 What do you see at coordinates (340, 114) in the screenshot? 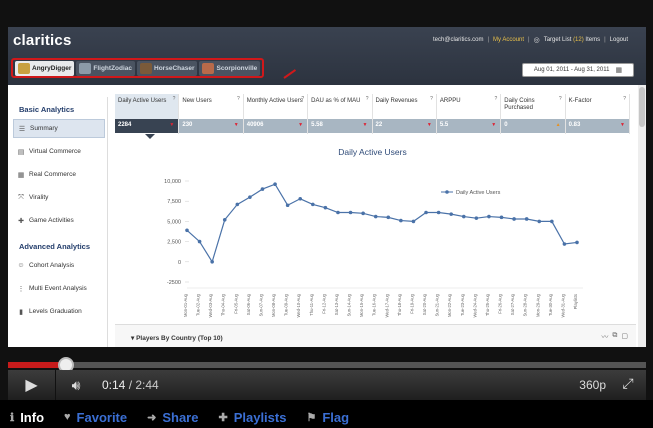
I see `metric-dau-as-of-mau: DAU as % of MAU? 5.58 ▼` at bounding box center [340, 114].